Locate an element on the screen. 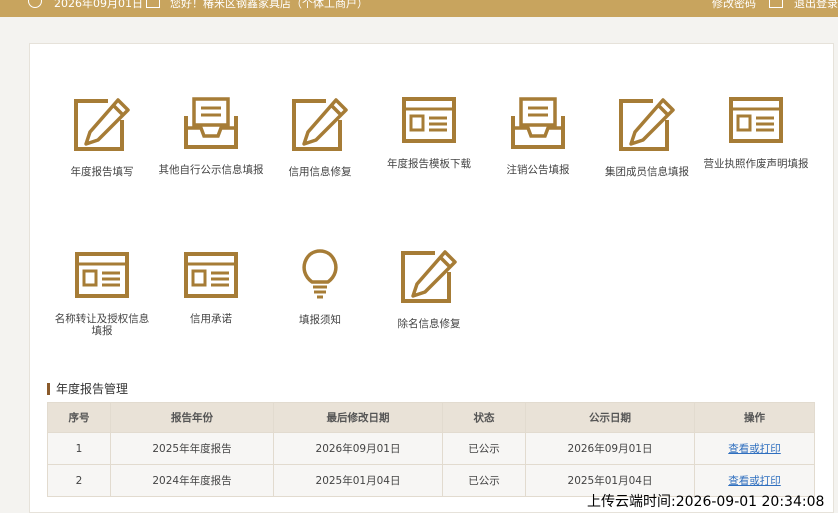 This screenshot has width=838, height=513. user-icon is located at coordinates (153, 4).